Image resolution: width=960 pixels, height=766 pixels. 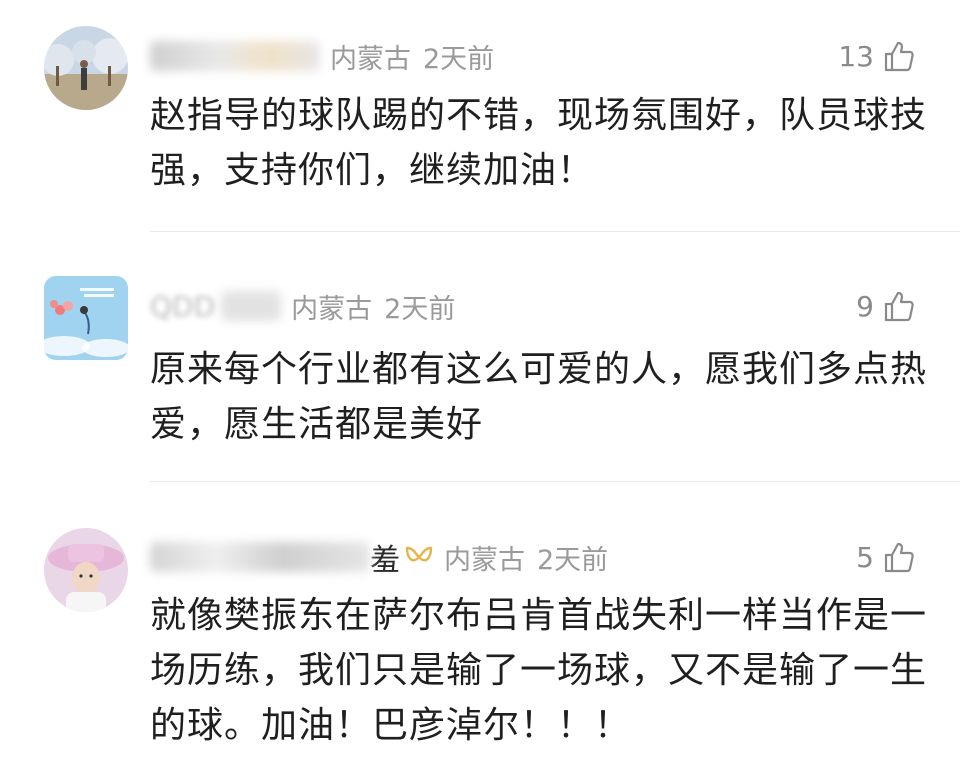 What do you see at coordinates (877, 56) in the screenshot?
I see `like-button: 13` at bounding box center [877, 56].